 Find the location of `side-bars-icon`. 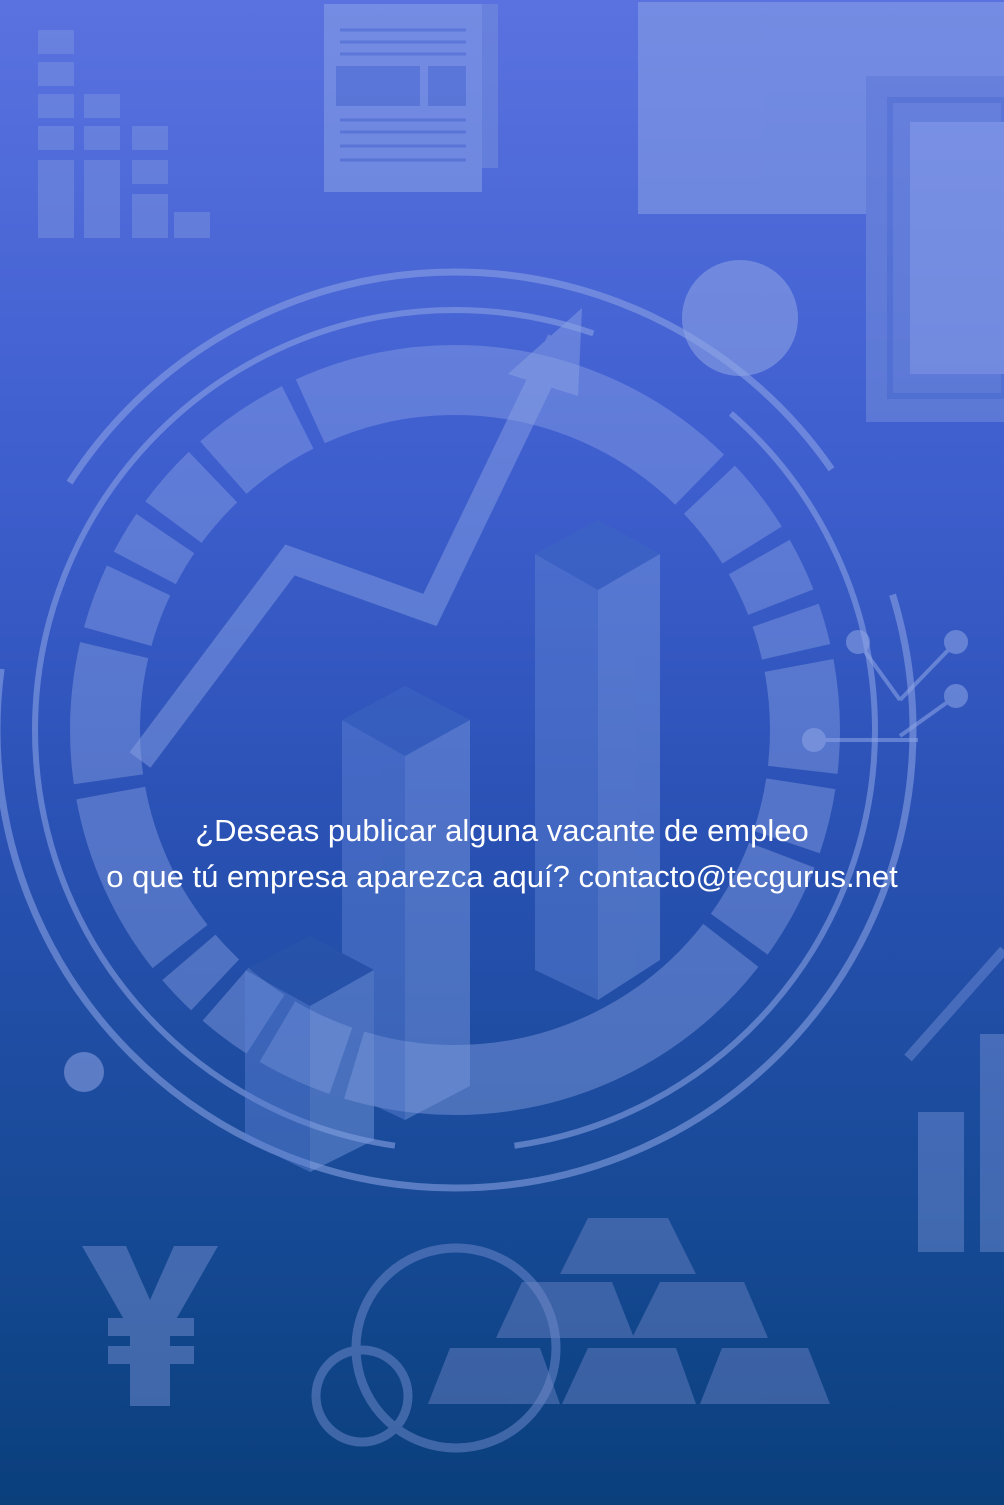

side-bars-icon is located at coordinates (954, 1099).